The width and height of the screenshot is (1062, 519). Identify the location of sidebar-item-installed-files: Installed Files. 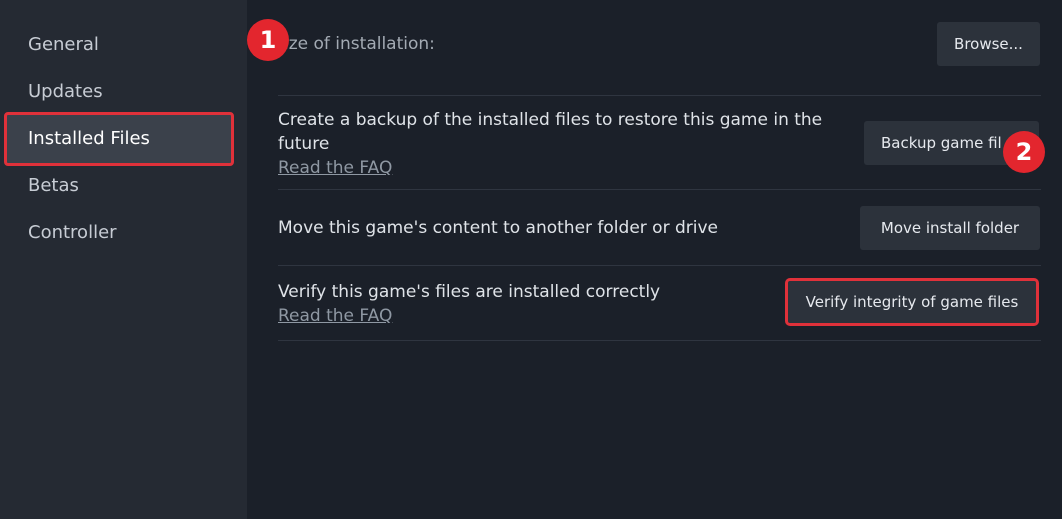
(119, 139).